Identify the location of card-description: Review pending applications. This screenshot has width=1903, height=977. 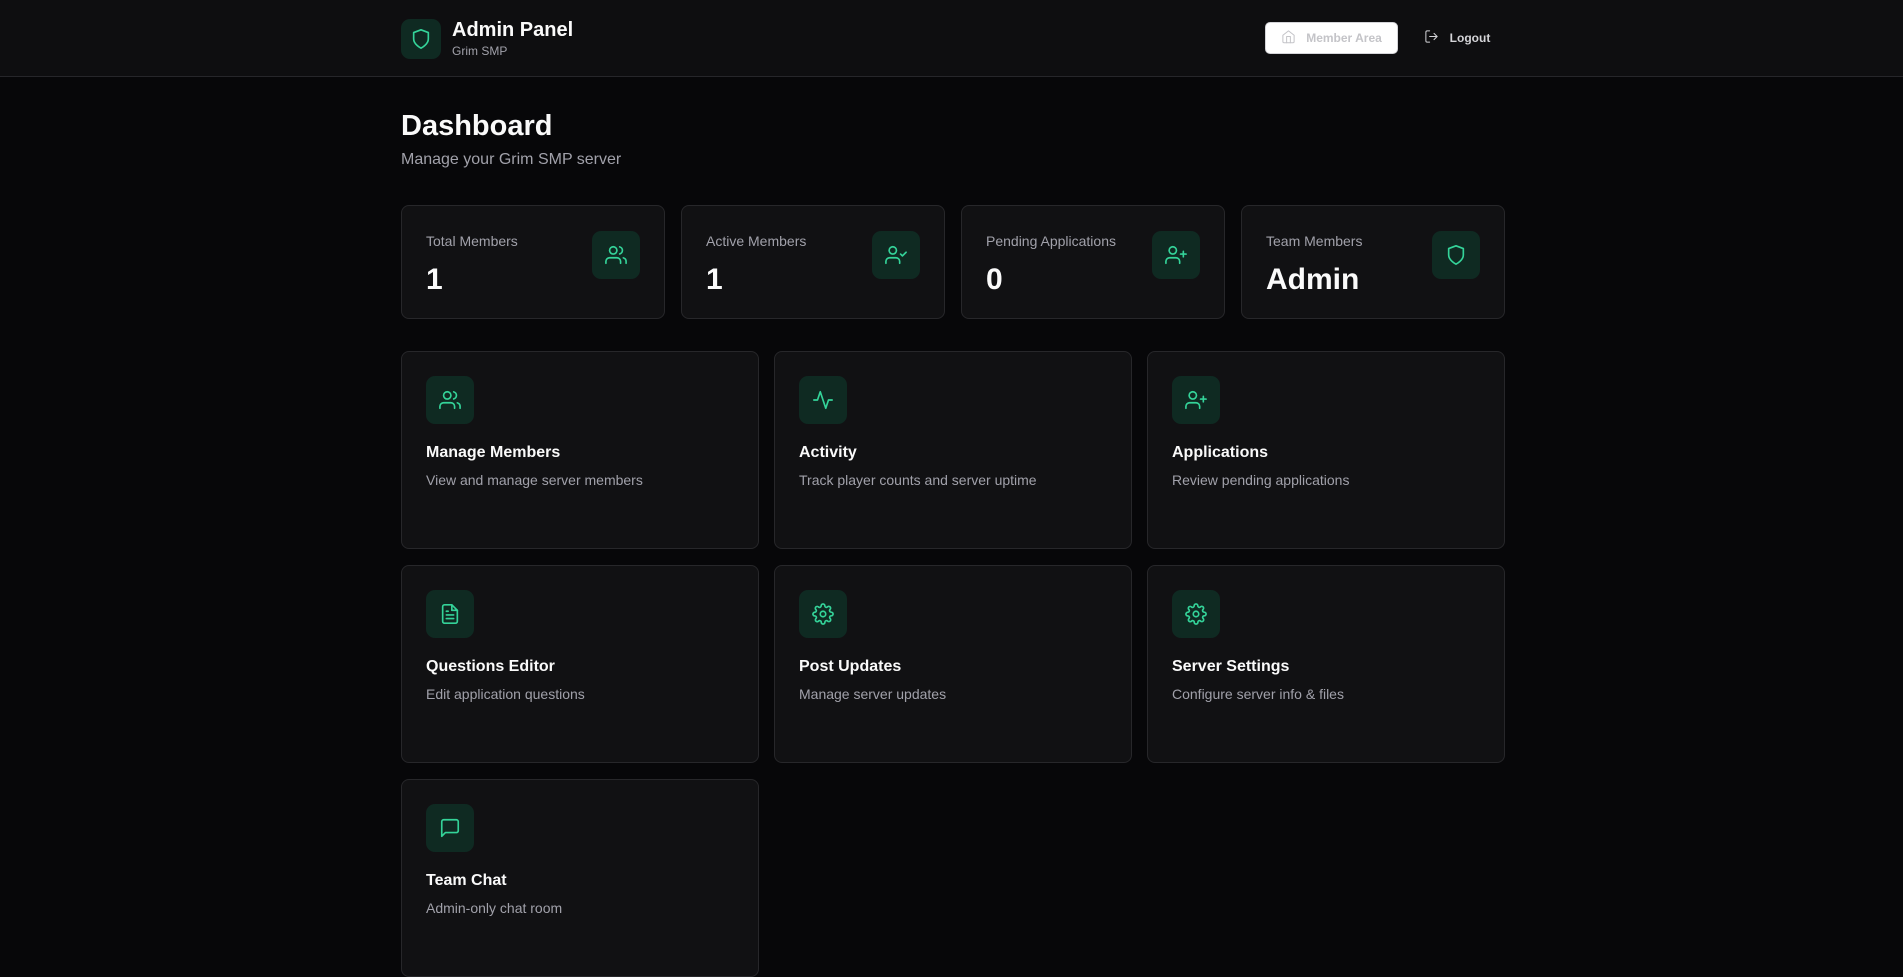
(1261, 480).